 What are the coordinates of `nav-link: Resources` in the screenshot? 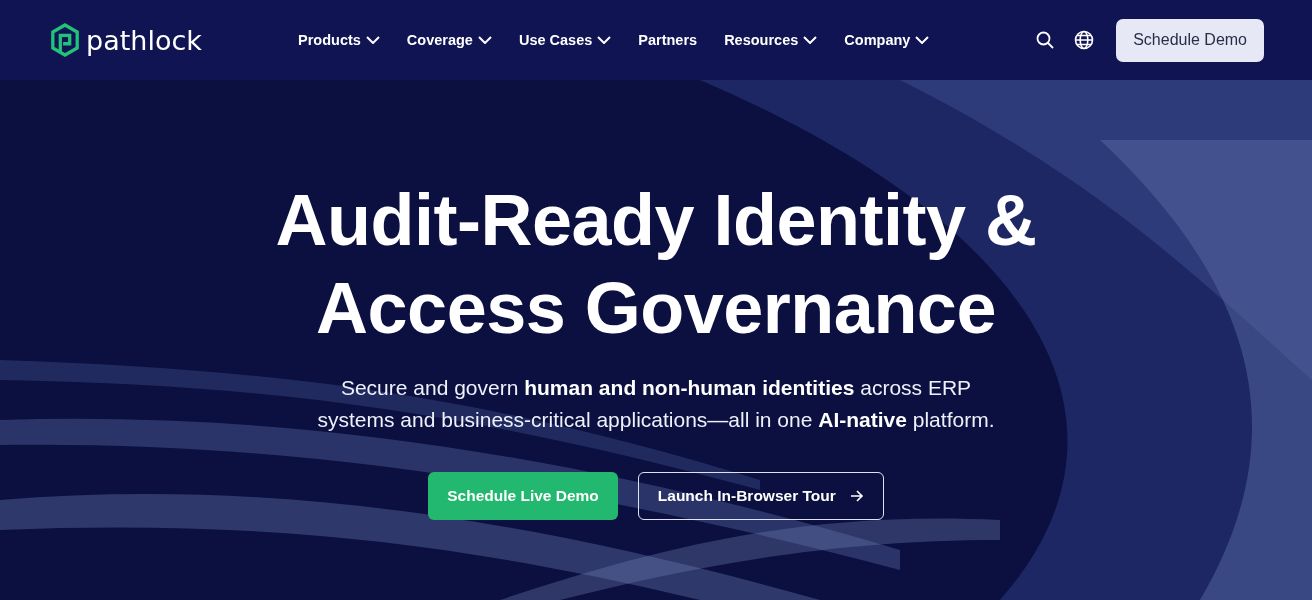 It's located at (771, 40).